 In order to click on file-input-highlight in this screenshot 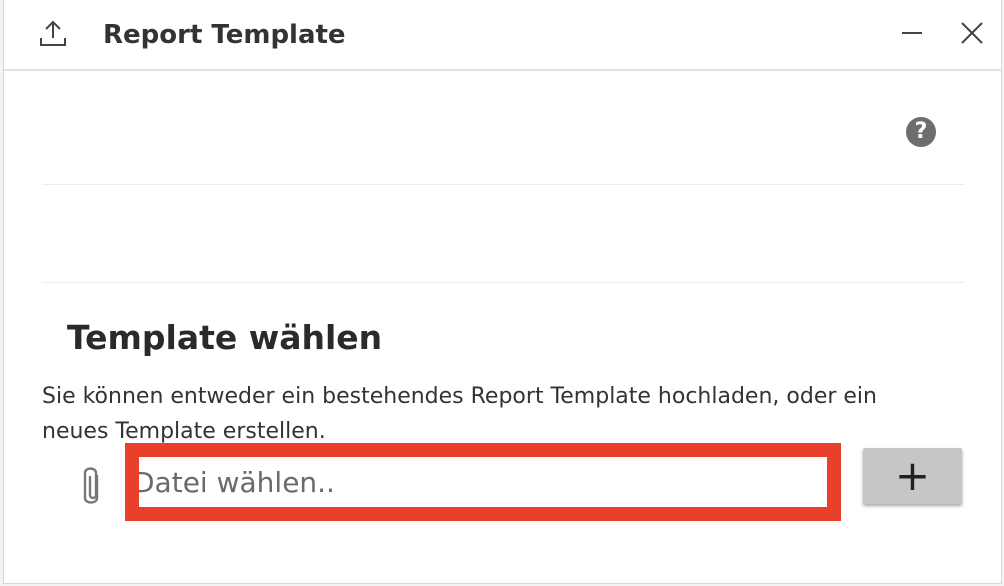, I will do `click(483, 482)`.